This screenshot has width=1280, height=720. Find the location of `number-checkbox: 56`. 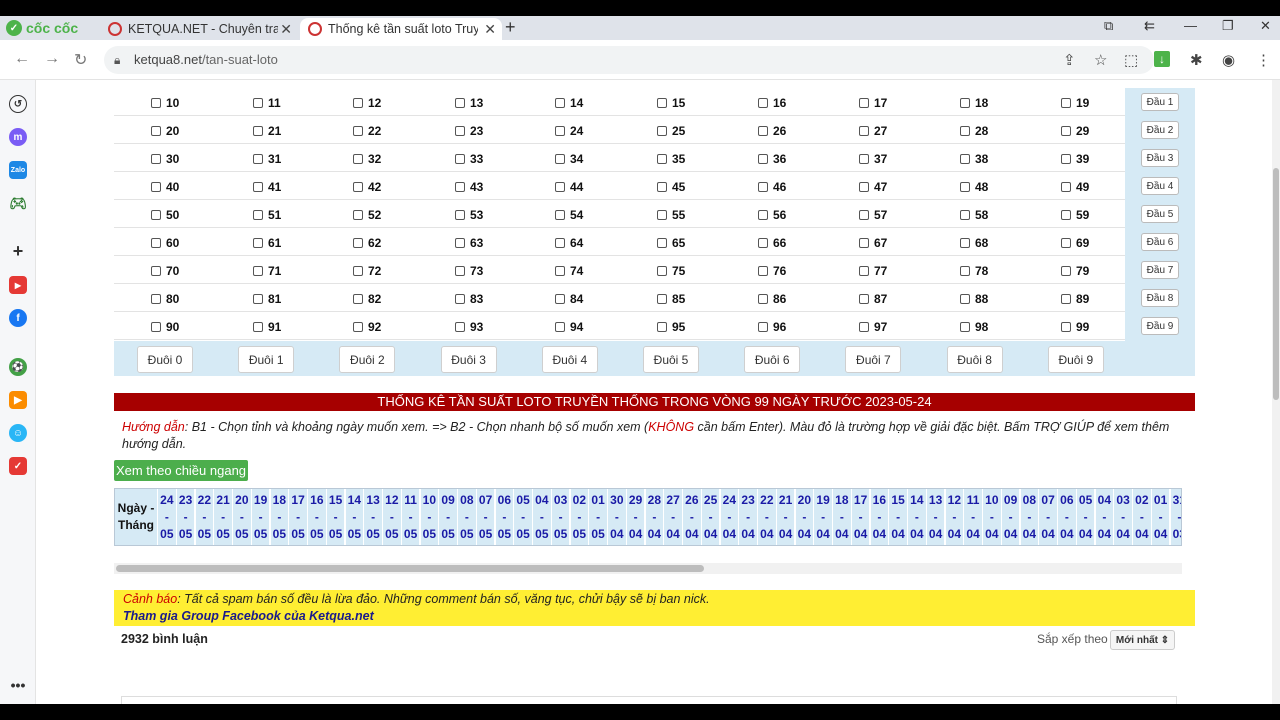

number-checkbox: 56 is located at coordinates (772, 215).